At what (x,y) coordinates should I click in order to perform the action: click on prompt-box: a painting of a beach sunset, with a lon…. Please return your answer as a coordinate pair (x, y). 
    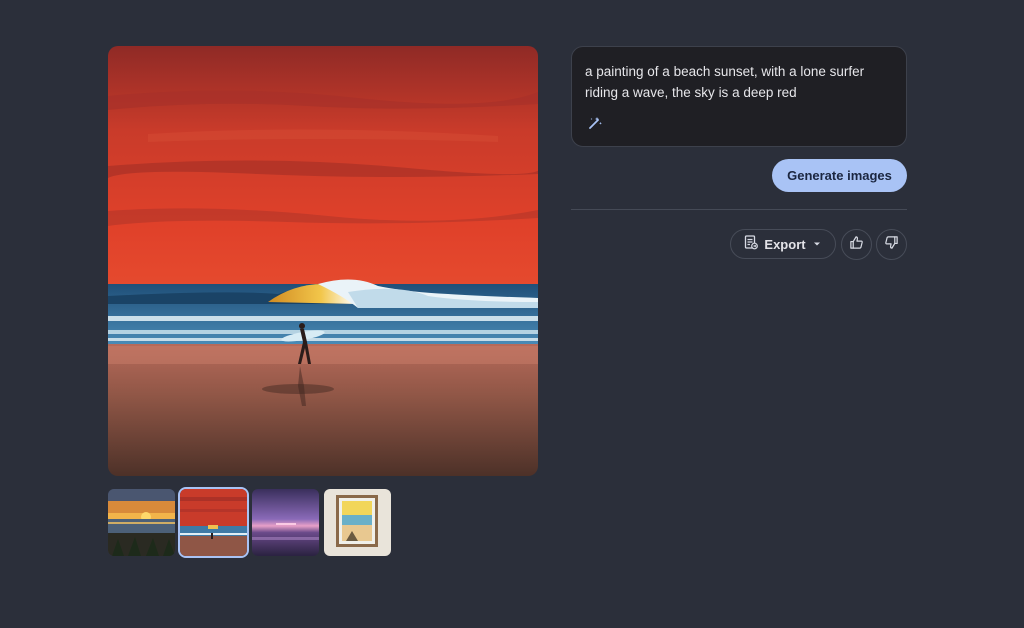
    Looking at the image, I should click on (739, 96).